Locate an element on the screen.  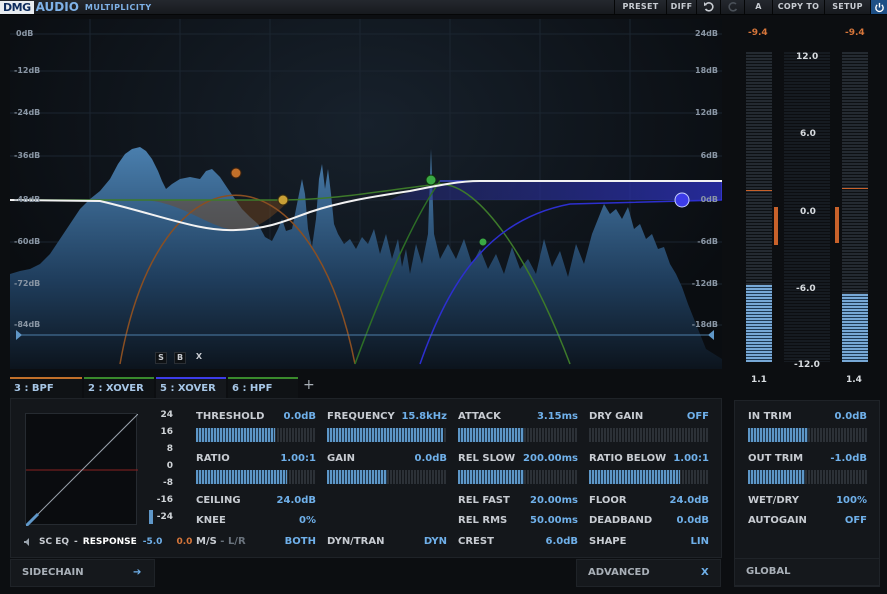
in-trim-value: 0.0dB is located at coordinates (837, 416).